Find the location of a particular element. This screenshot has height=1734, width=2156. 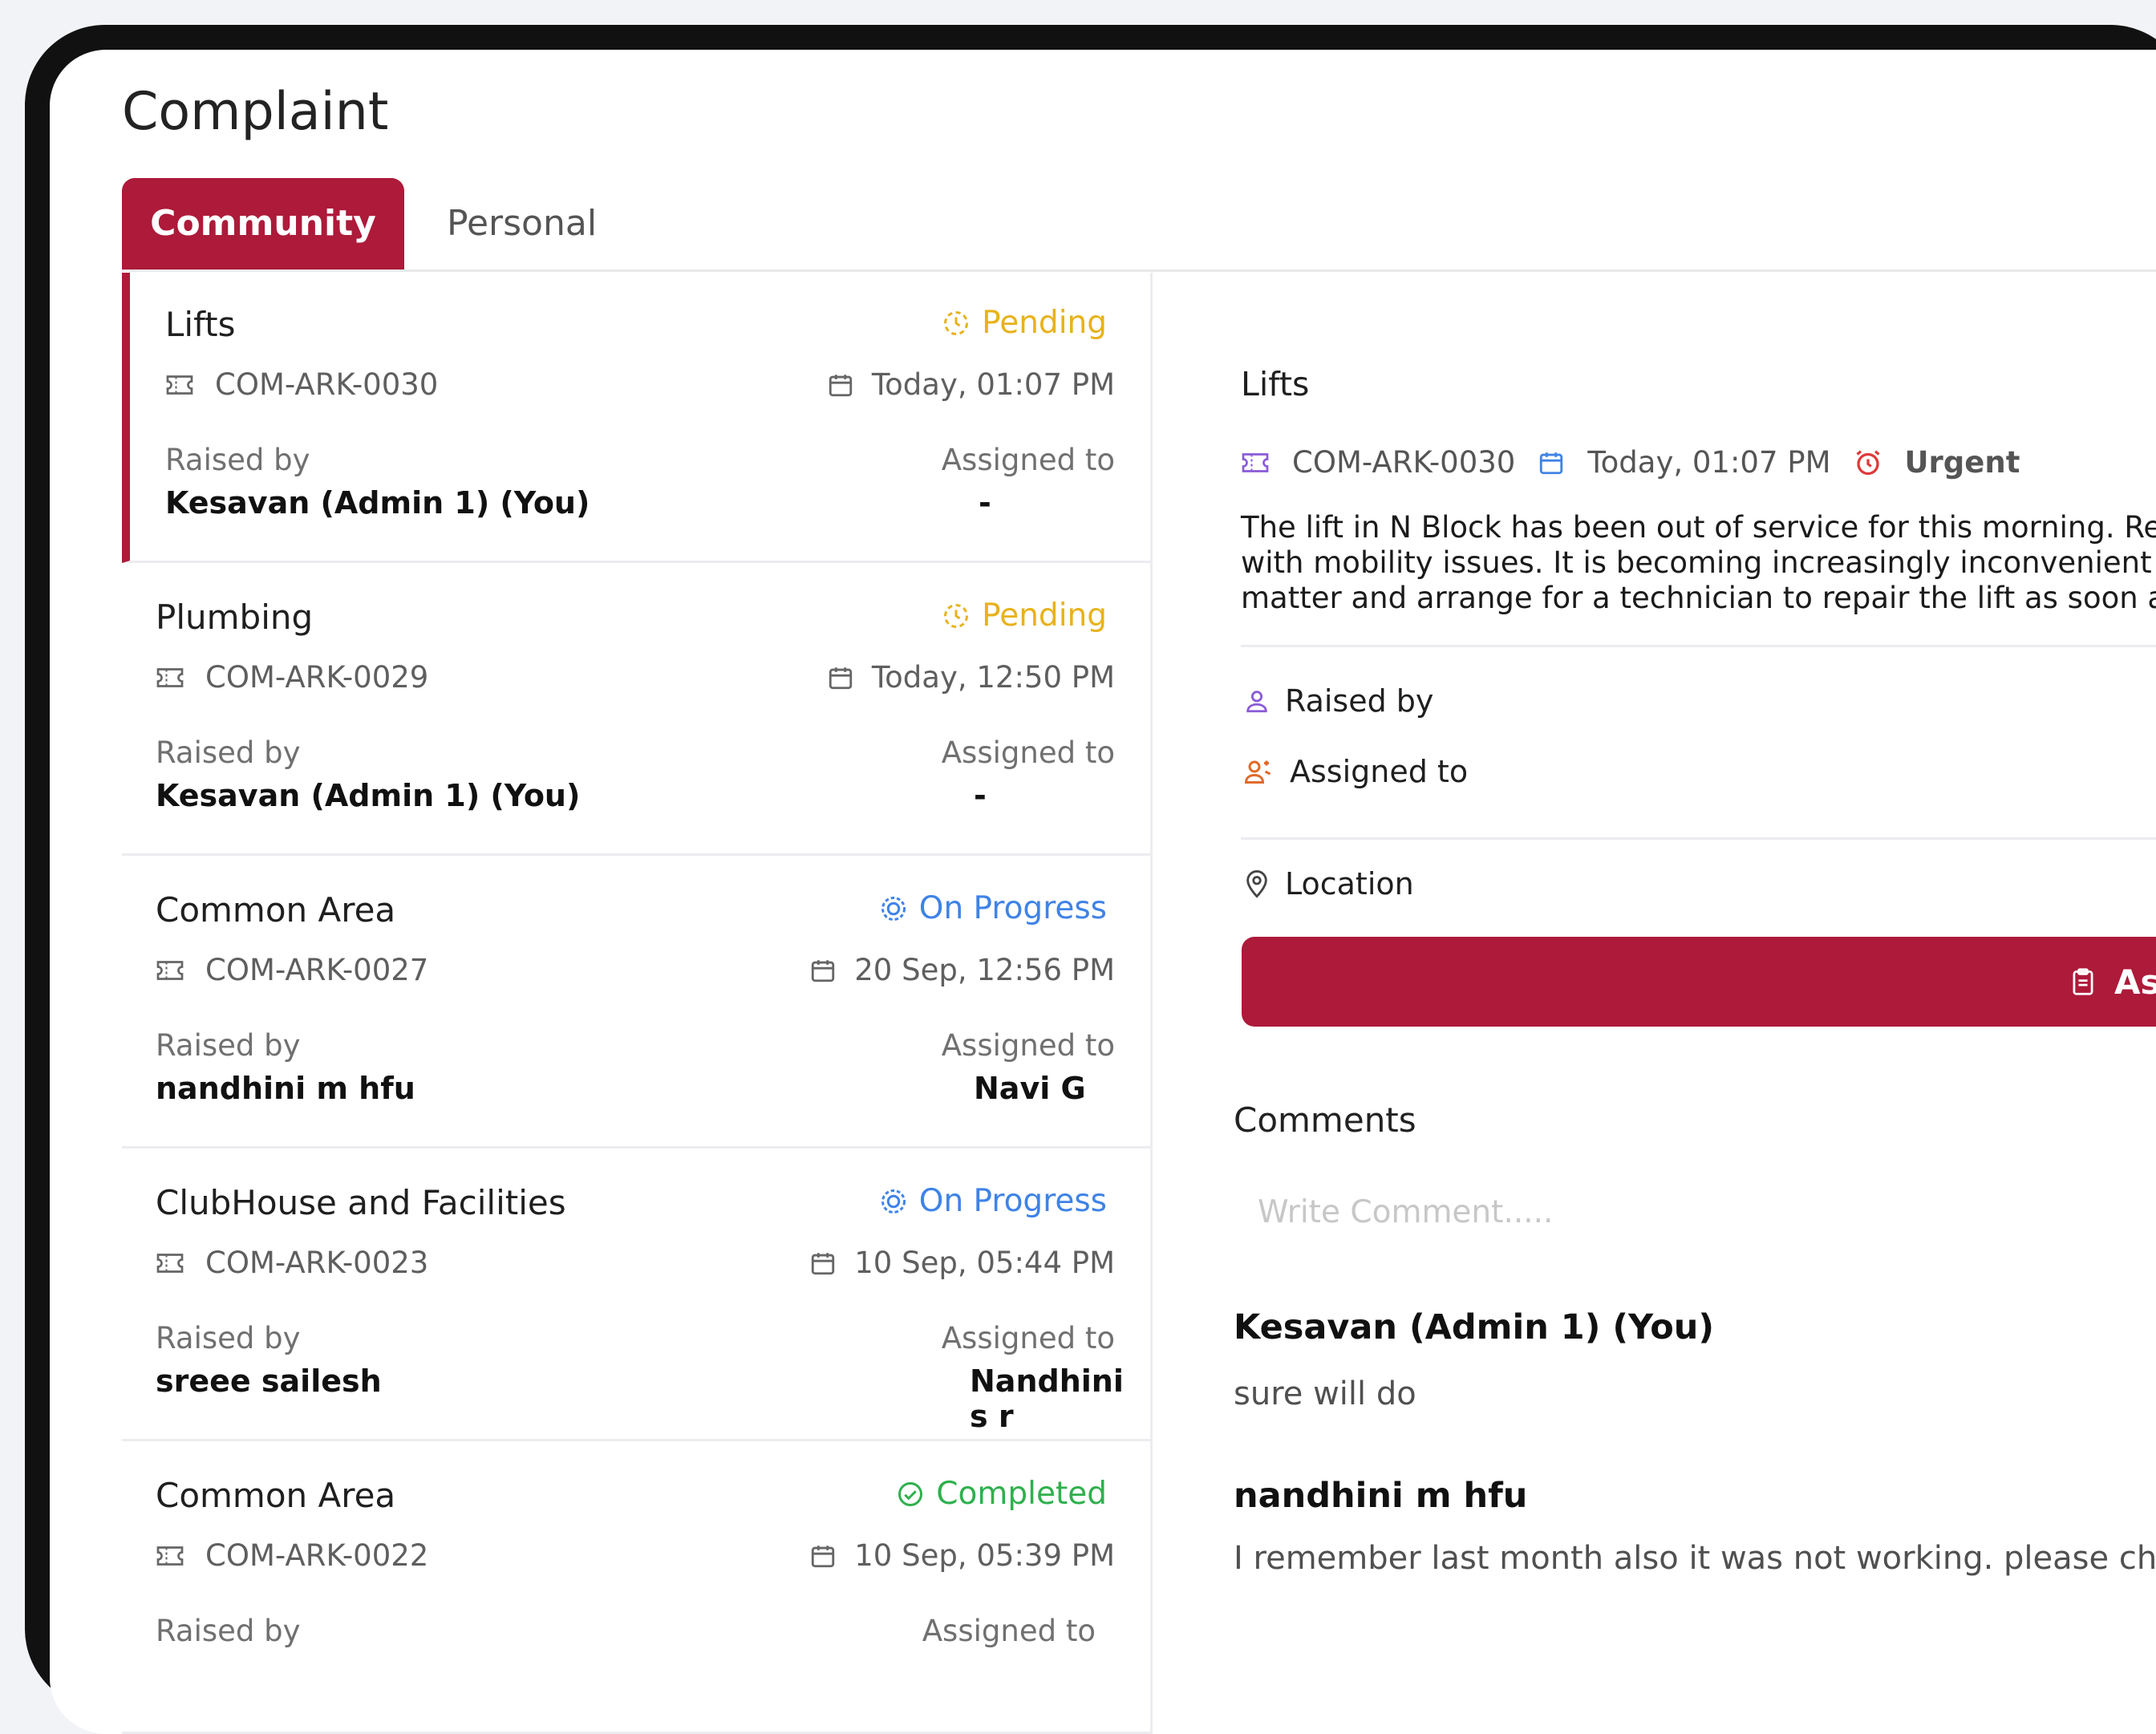

comment-author: Kesavan (Admin 1) (You) is located at coordinates (1474, 1327).